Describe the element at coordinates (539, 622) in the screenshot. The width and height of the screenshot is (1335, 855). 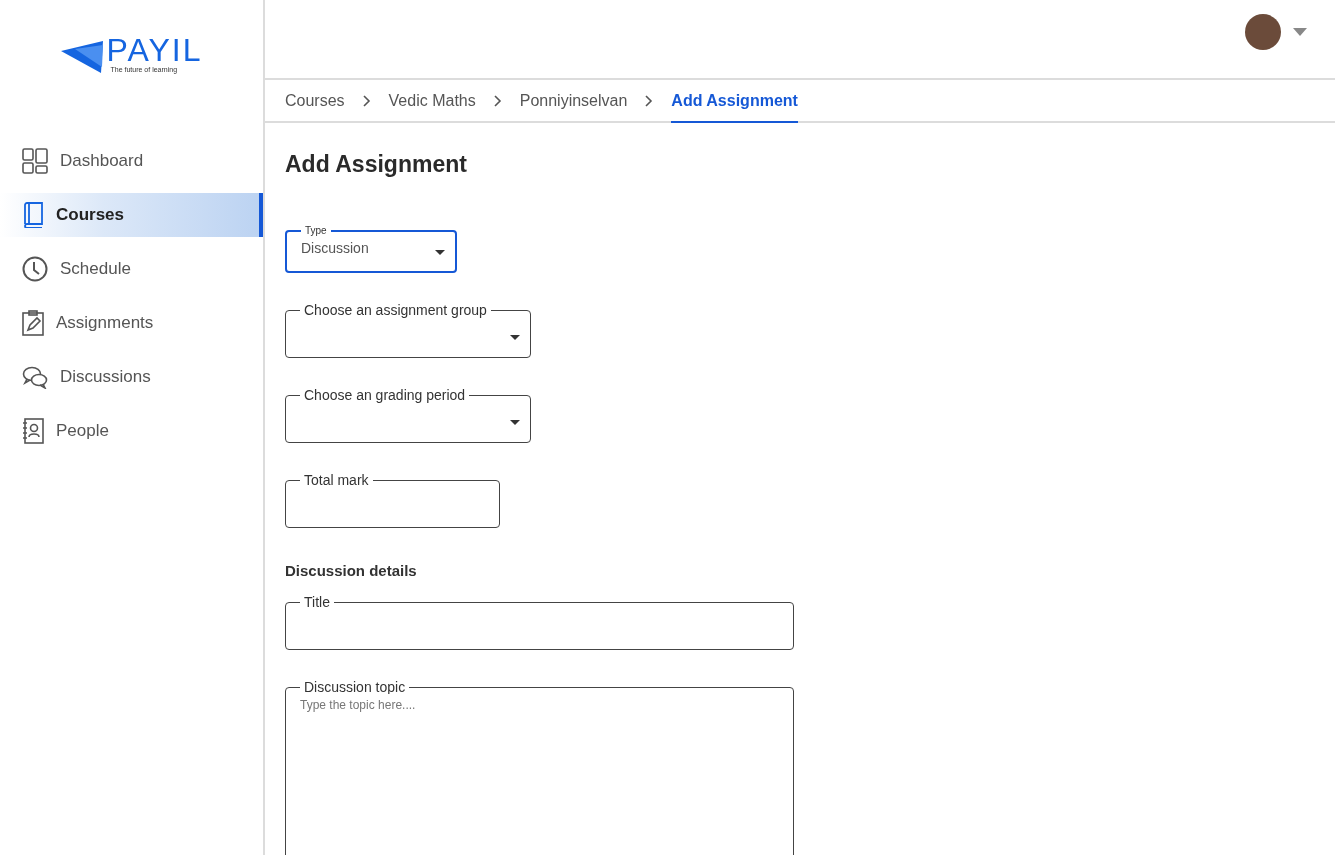
I see `input-field: Title` at that location.